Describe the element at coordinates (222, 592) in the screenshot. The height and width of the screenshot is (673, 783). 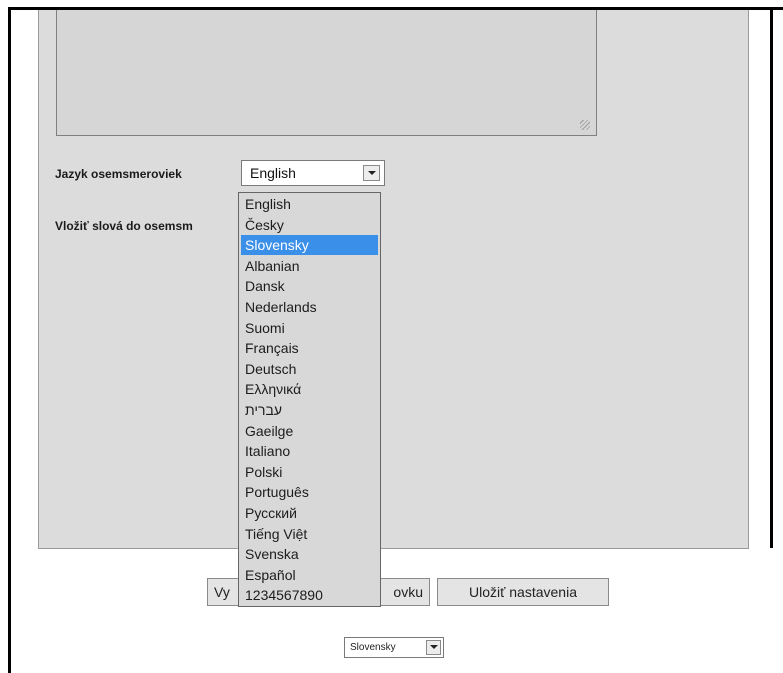
I see `generate-button-label: Vy` at that location.